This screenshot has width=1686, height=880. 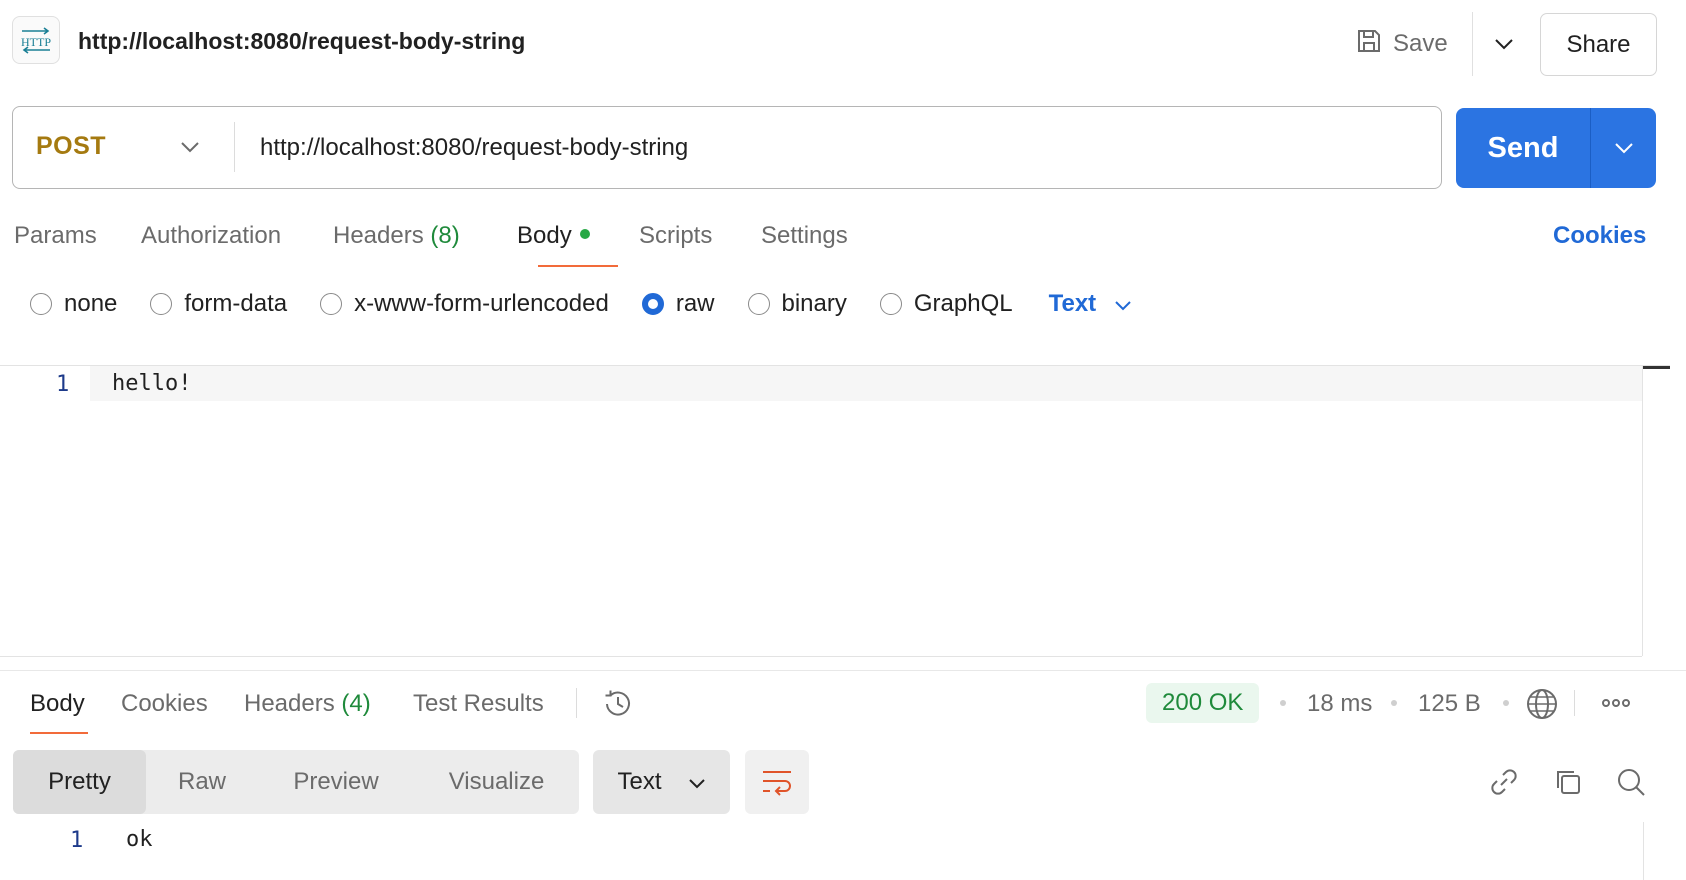 What do you see at coordinates (814, 303) in the screenshot?
I see `radio-binary-label: binary` at bounding box center [814, 303].